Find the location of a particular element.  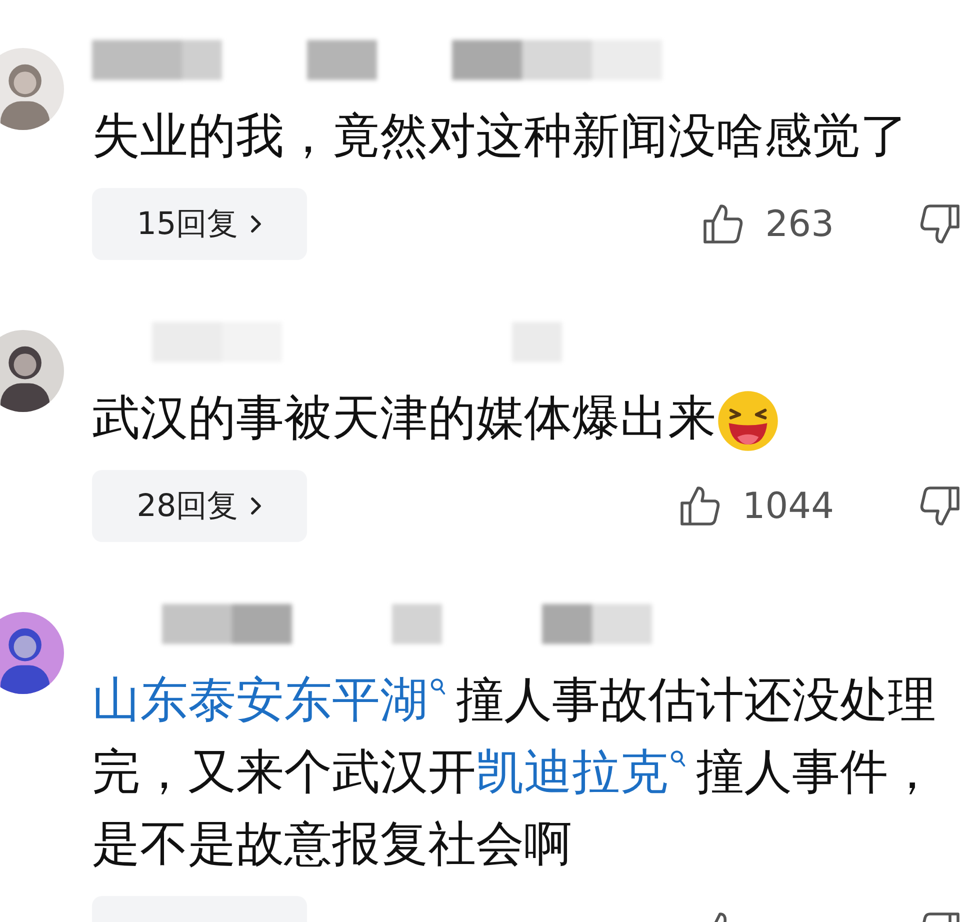

search-link: 凯迪拉克 is located at coordinates (586, 772).